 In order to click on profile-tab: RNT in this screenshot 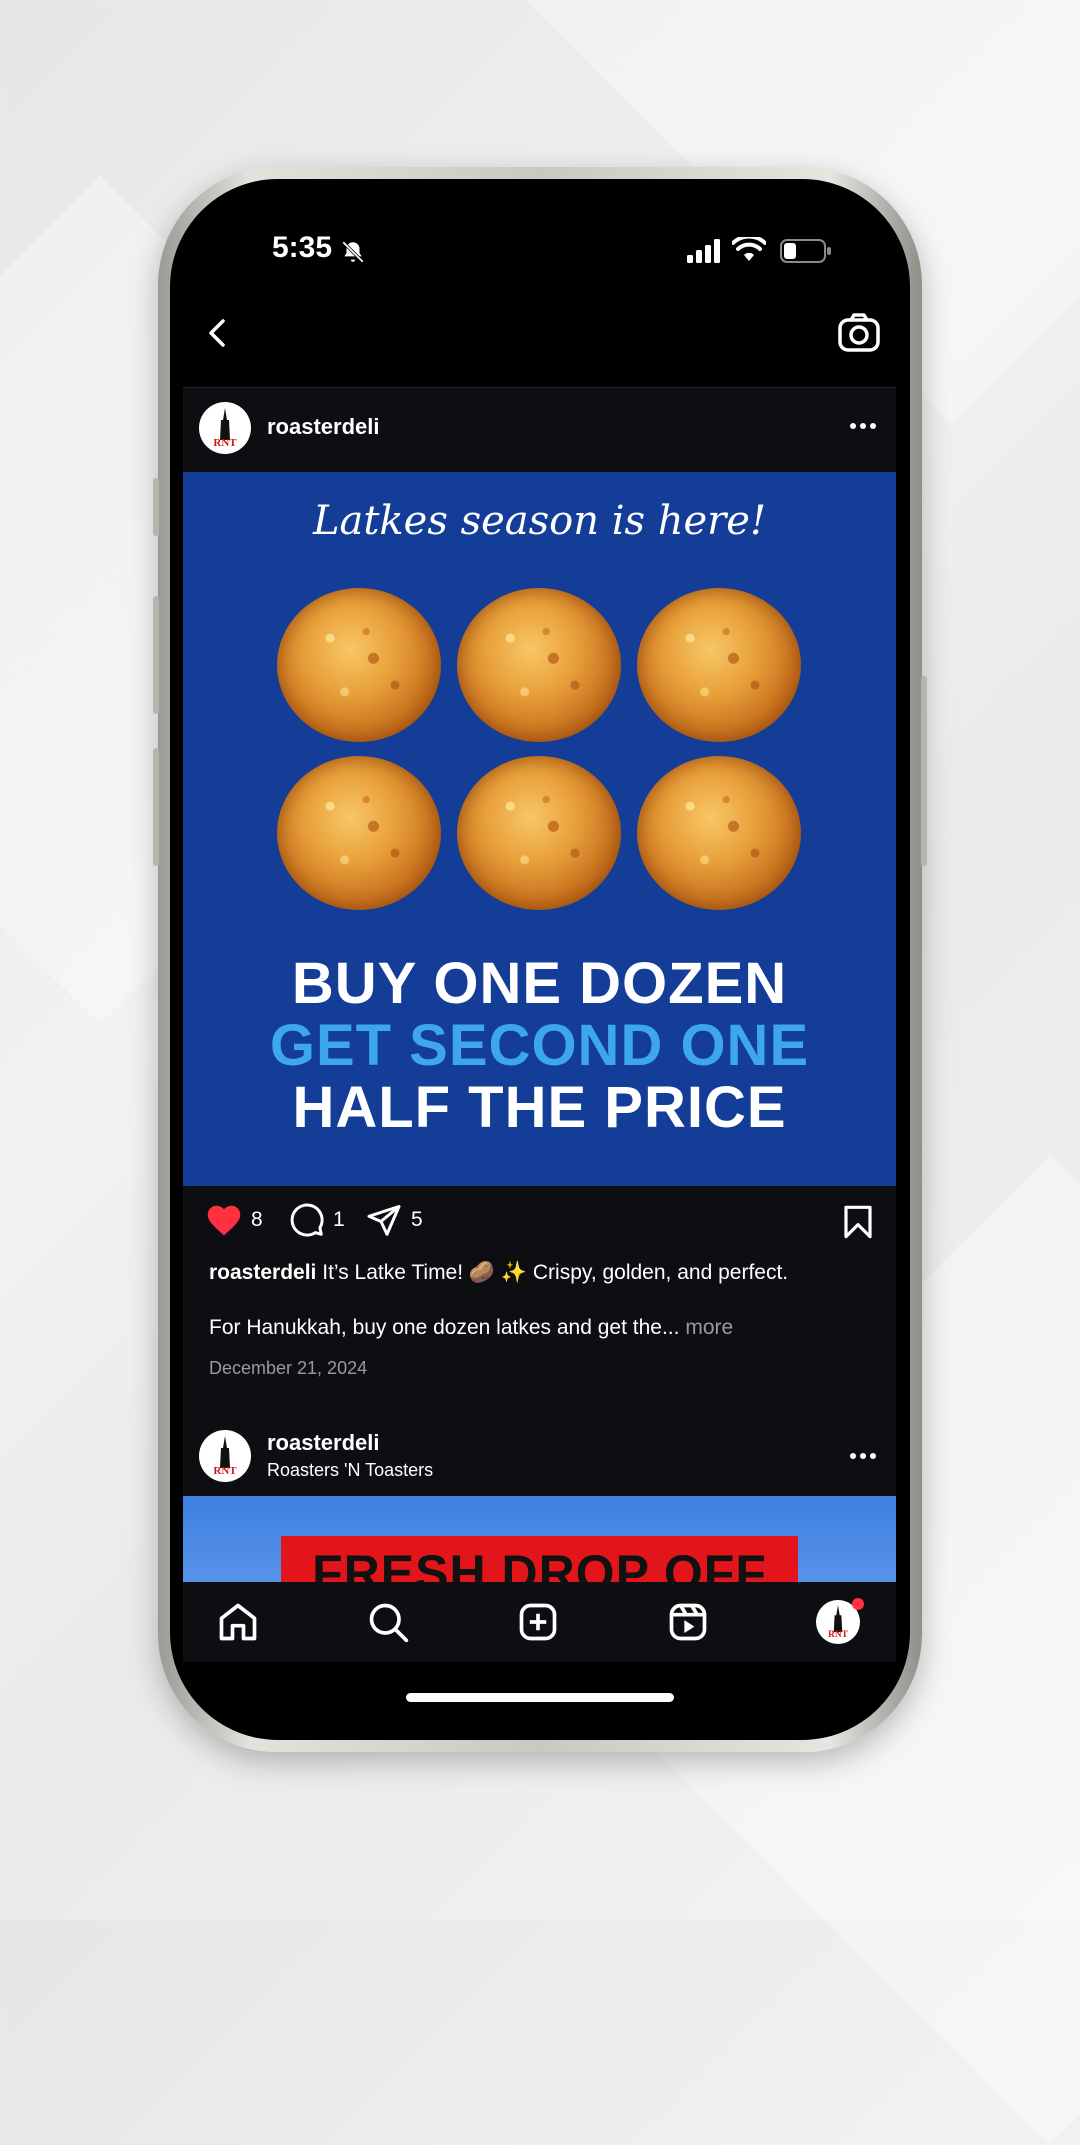, I will do `click(840, 1621)`.